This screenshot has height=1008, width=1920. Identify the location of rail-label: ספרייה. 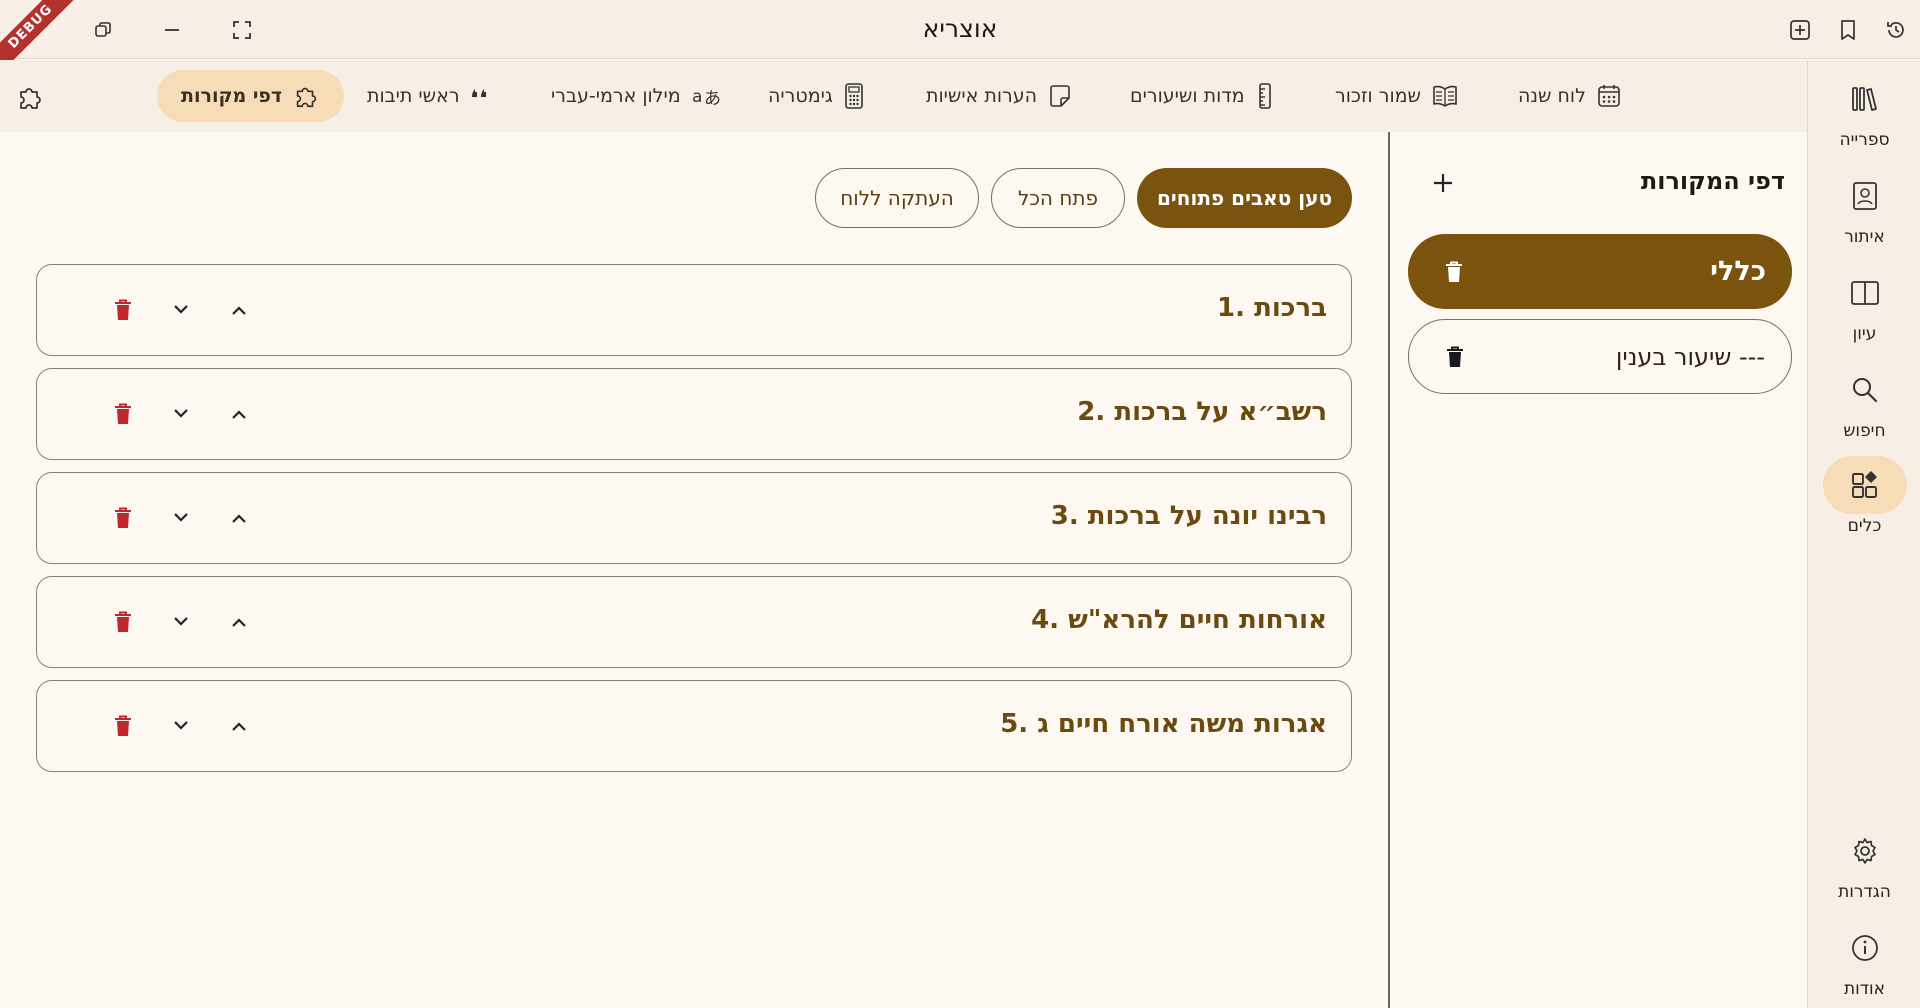
(1864, 140).